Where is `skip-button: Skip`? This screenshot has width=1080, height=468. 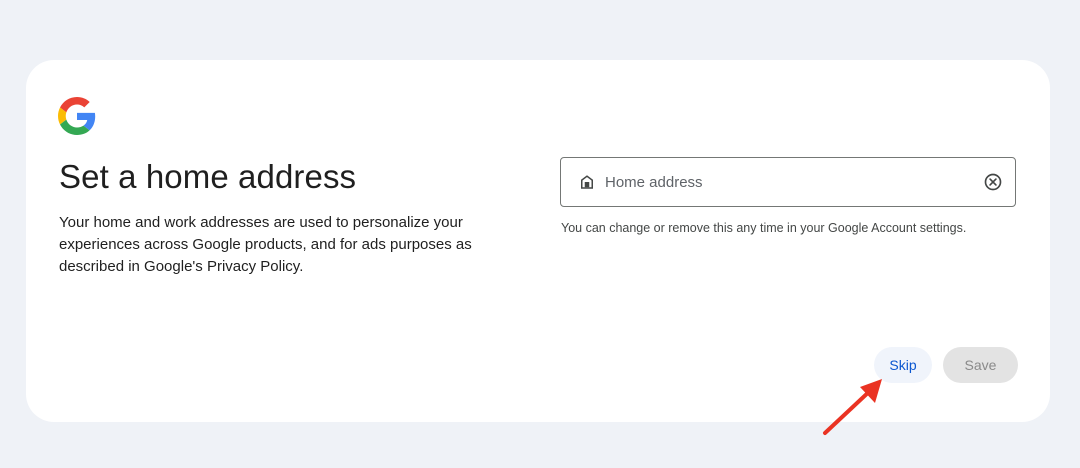 skip-button: Skip is located at coordinates (903, 365).